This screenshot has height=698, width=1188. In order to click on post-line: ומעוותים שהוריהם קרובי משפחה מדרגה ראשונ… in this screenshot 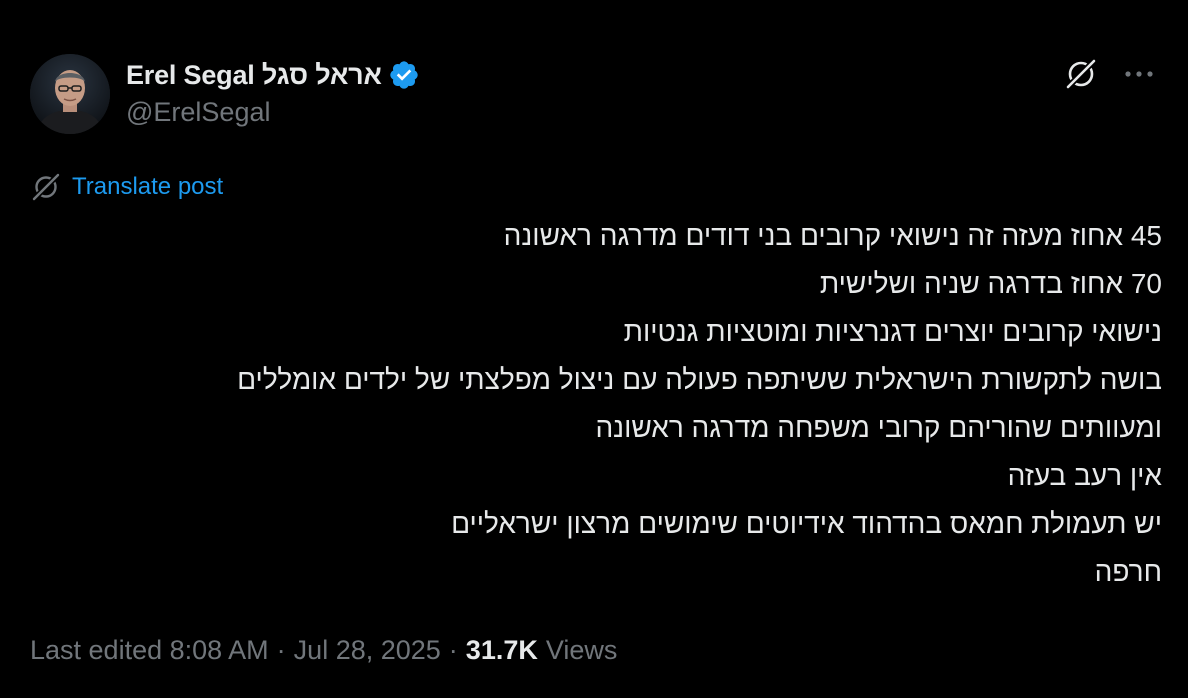, I will do `click(878, 427)`.